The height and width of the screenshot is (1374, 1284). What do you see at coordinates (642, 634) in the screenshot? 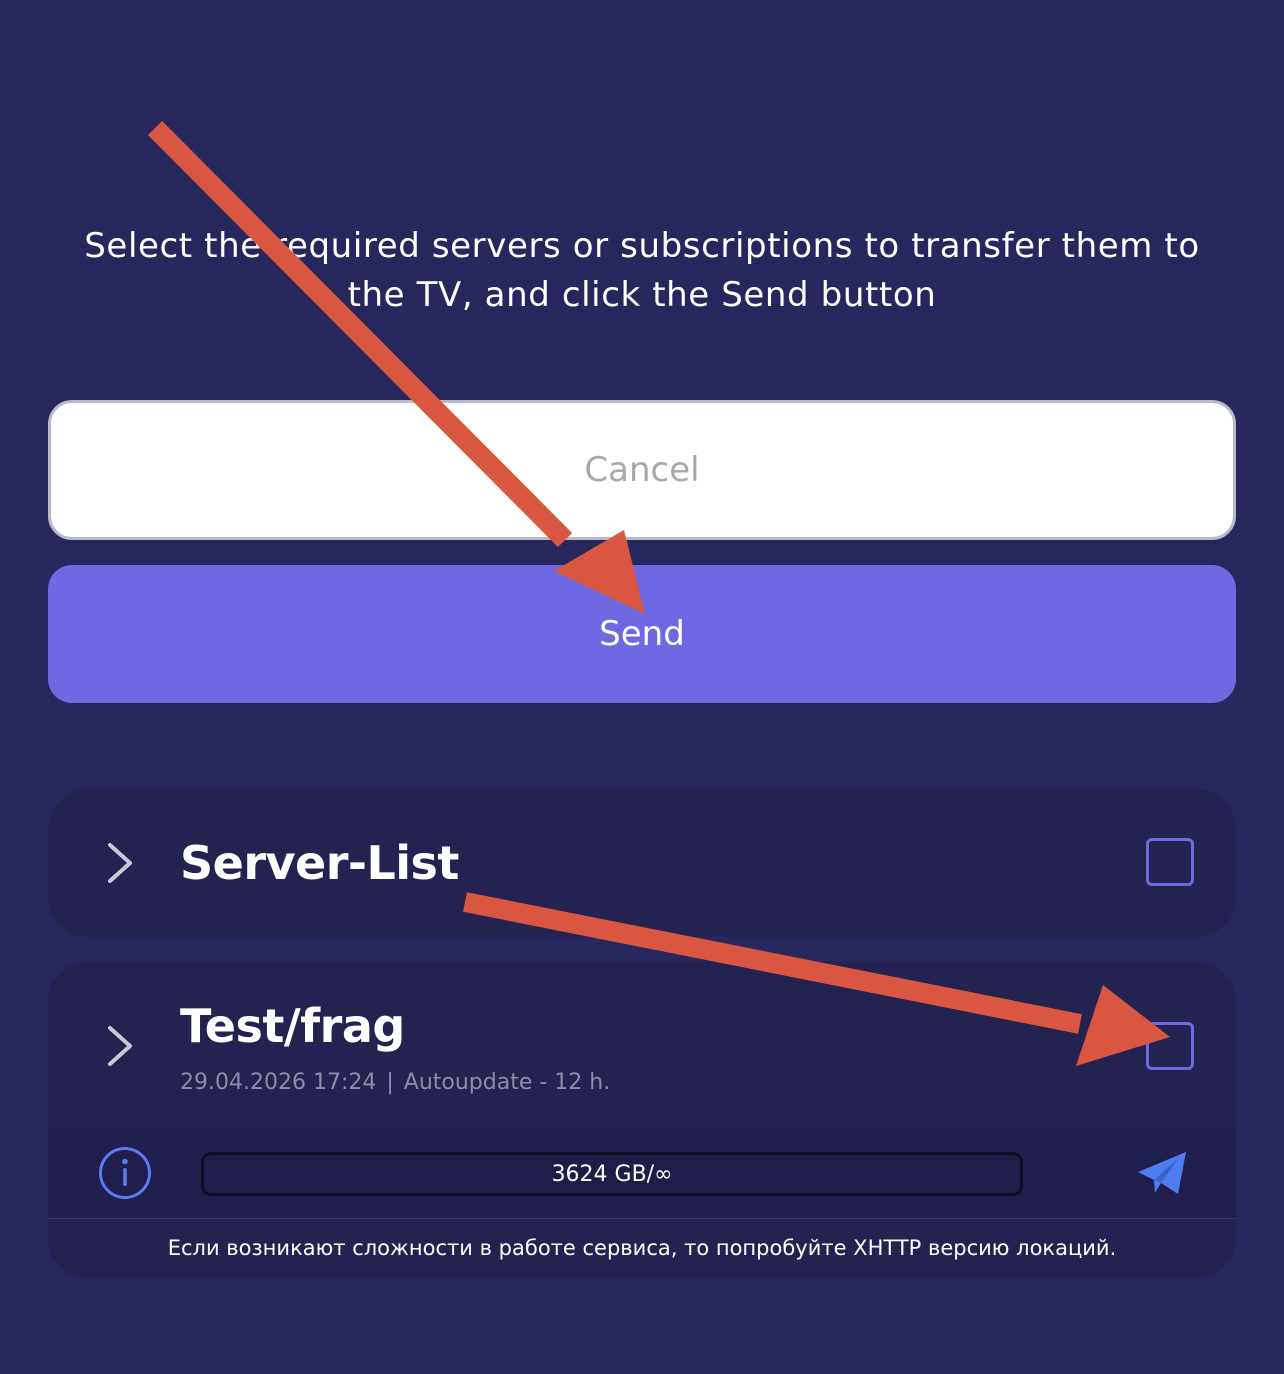
I see `send-button: Send` at bounding box center [642, 634].